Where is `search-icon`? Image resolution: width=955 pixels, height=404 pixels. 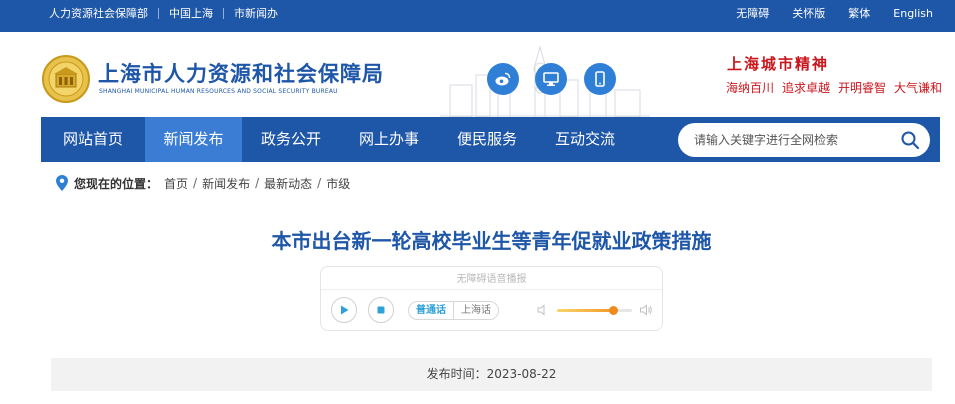
search-icon is located at coordinates (910, 140).